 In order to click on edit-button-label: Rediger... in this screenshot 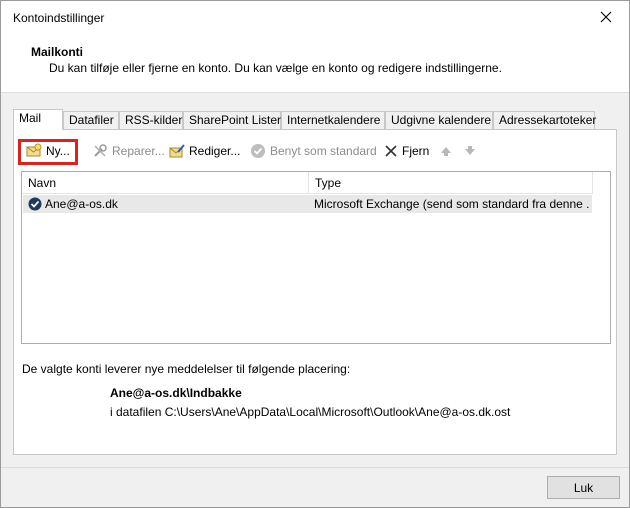, I will do `click(215, 151)`.